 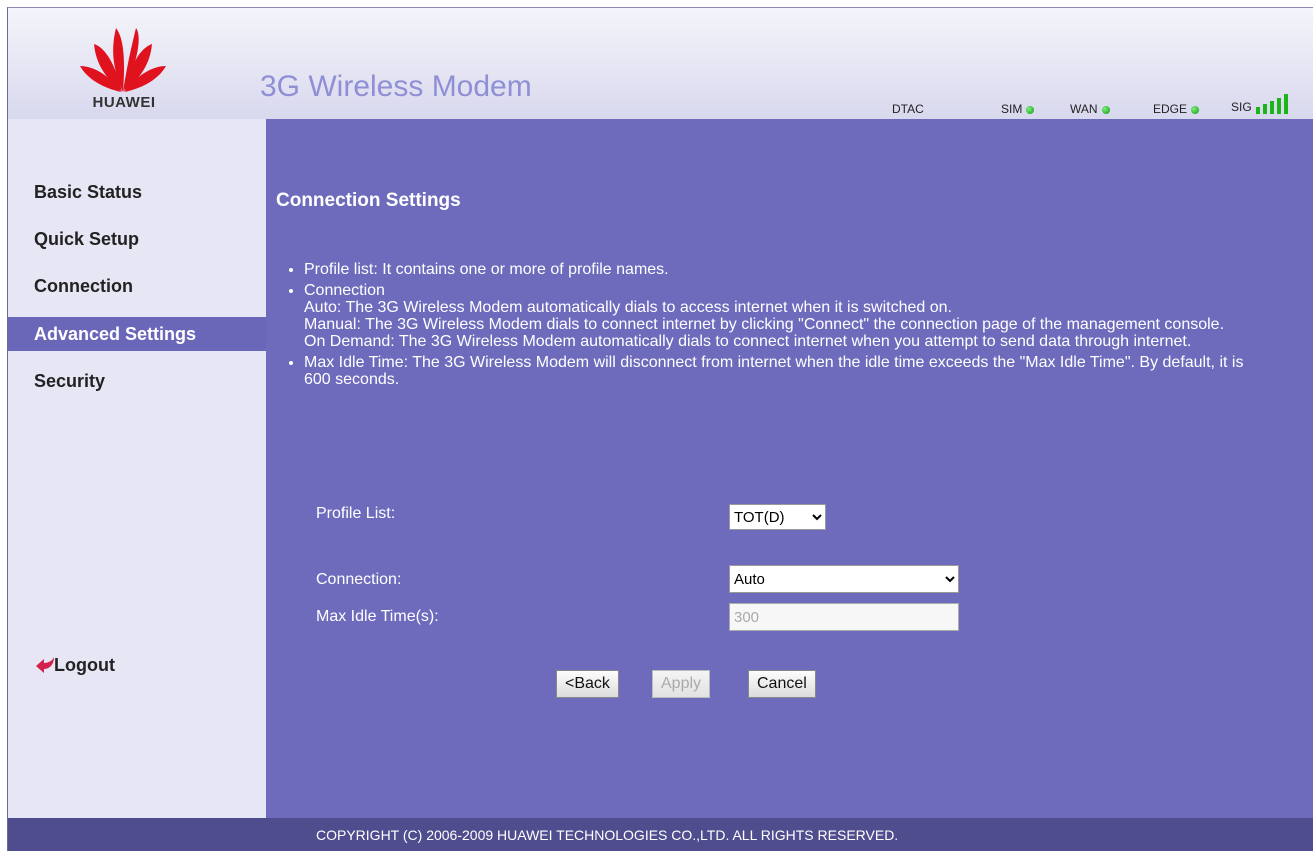 I want to click on sidebar-item-security: Security, so click(x=137, y=381).